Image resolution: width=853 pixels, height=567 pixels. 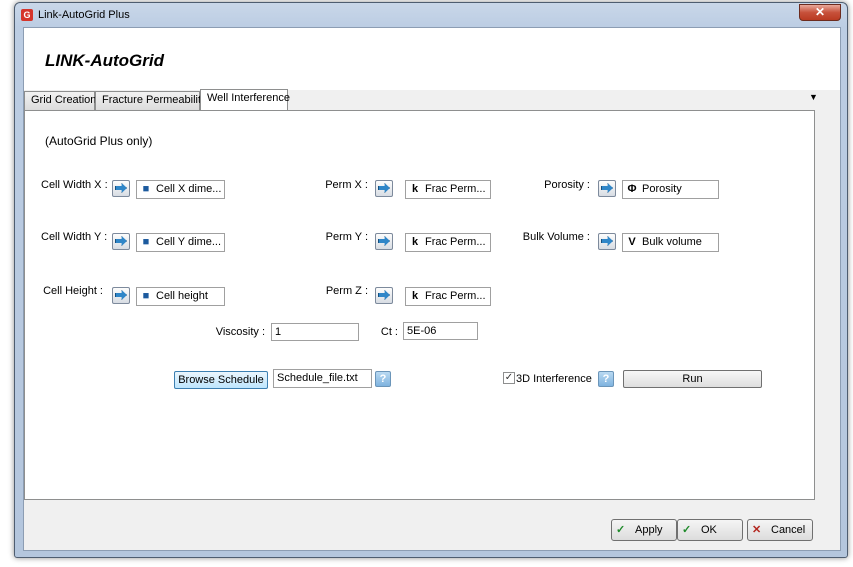 I want to click on bulk-volume-select-button, so click(x=607, y=241).